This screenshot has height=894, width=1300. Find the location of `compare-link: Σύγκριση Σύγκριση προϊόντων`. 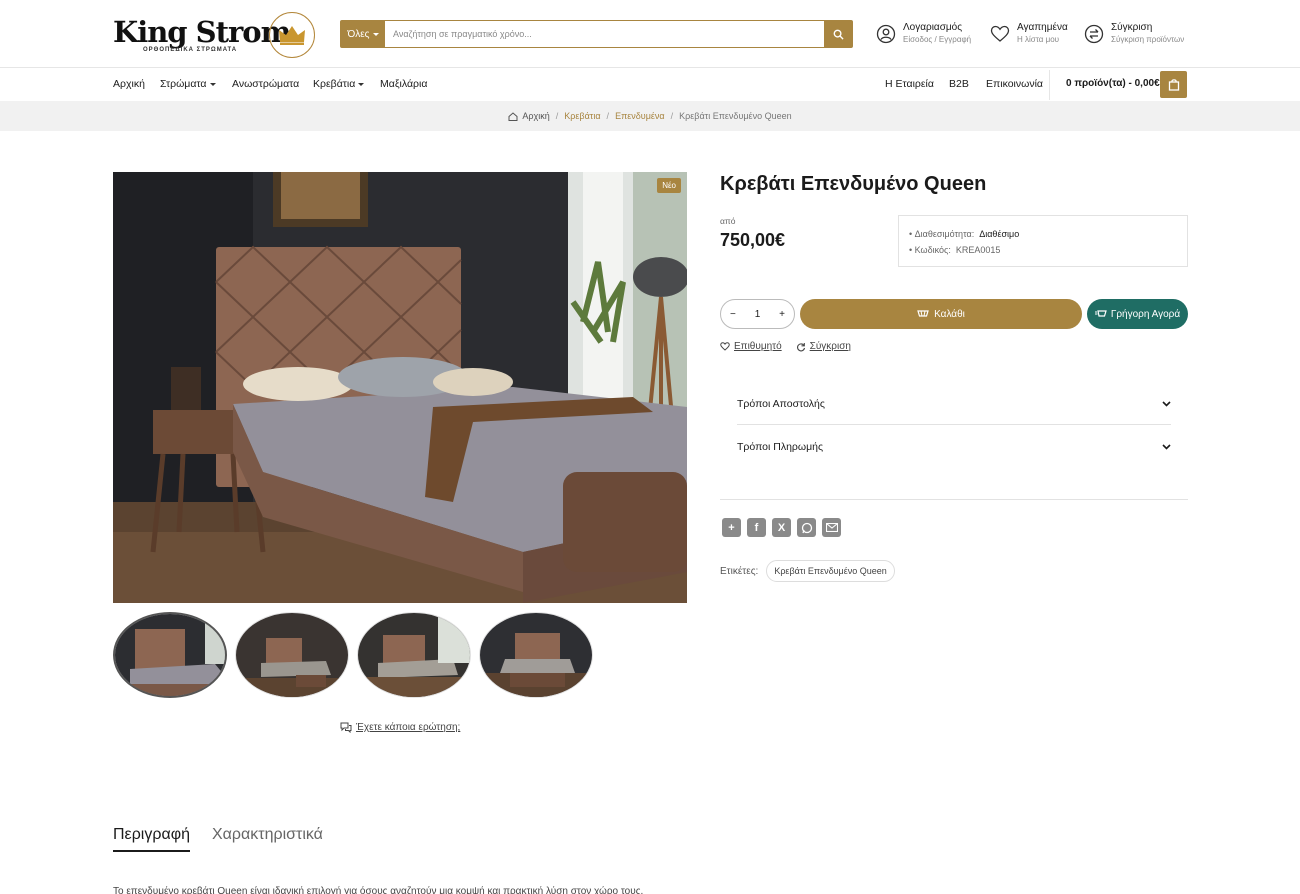

compare-link: Σύγκριση Σύγκριση προϊόντων is located at coordinates (1134, 33).